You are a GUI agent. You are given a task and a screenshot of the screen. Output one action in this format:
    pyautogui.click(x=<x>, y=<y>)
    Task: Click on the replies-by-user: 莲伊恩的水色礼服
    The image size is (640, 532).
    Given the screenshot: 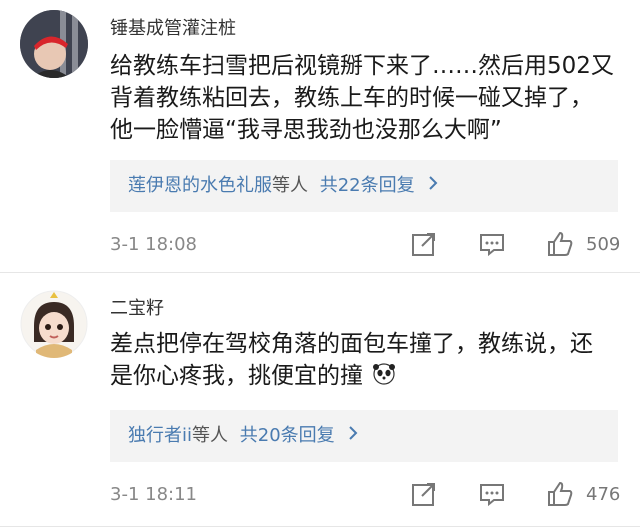 What is the action you would take?
    pyautogui.click(x=200, y=185)
    